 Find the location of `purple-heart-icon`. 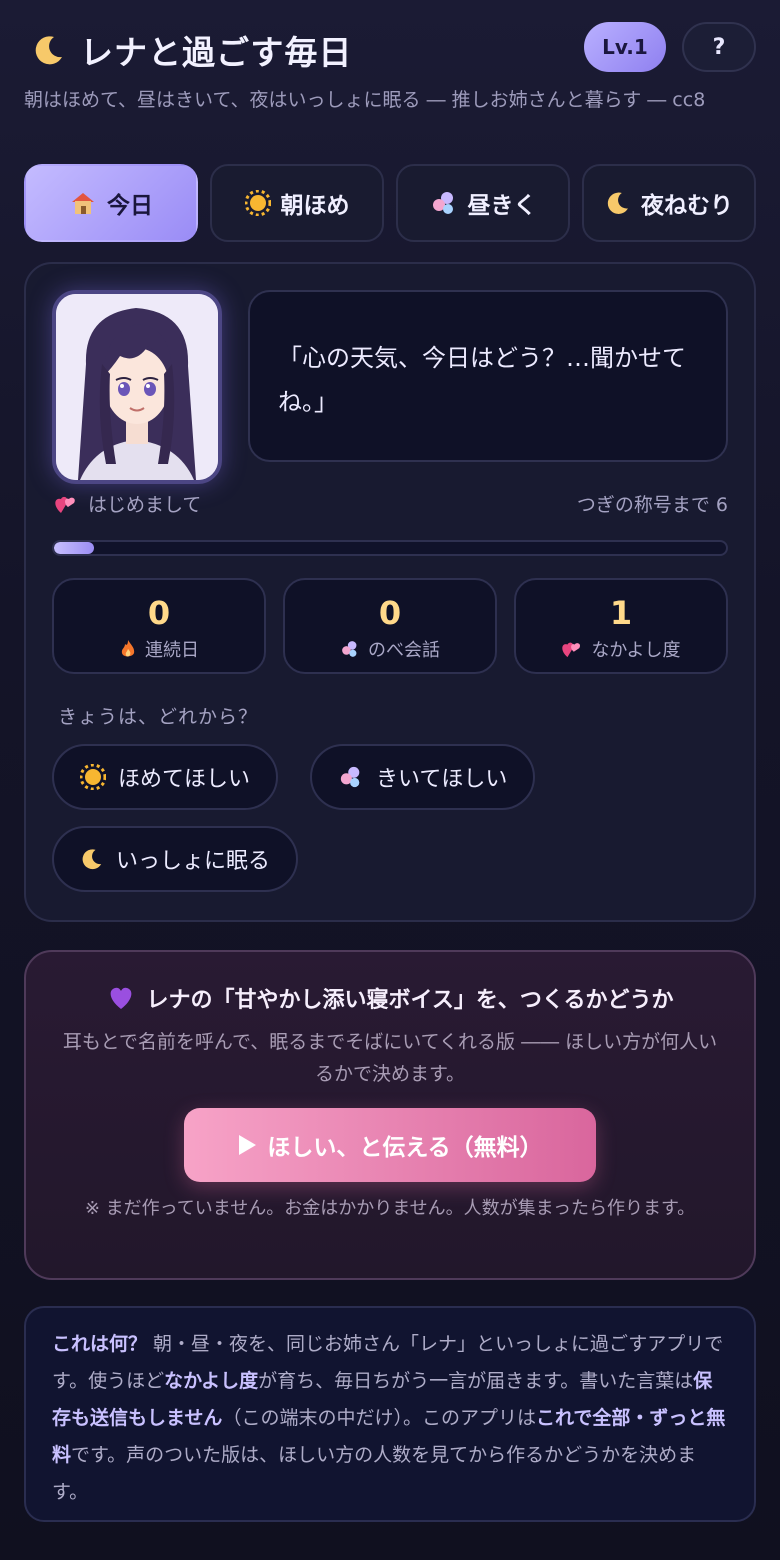

purple-heart-icon is located at coordinates (121, 998).